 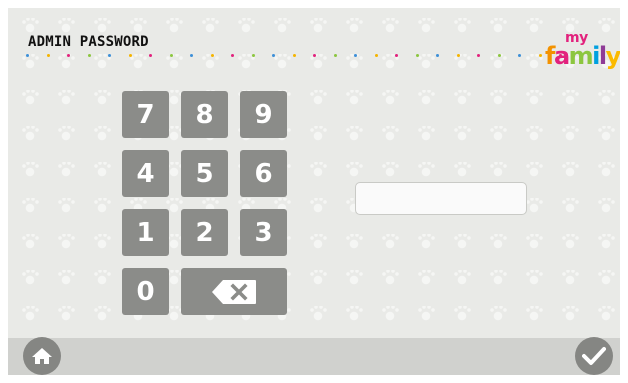 I want to click on dotted-divider, so click(x=306, y=57).